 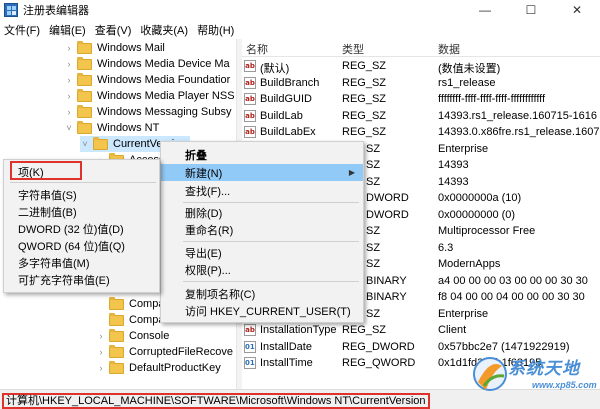 I want to click on menu-help: 帮助(H), so click(x=215, y=30).